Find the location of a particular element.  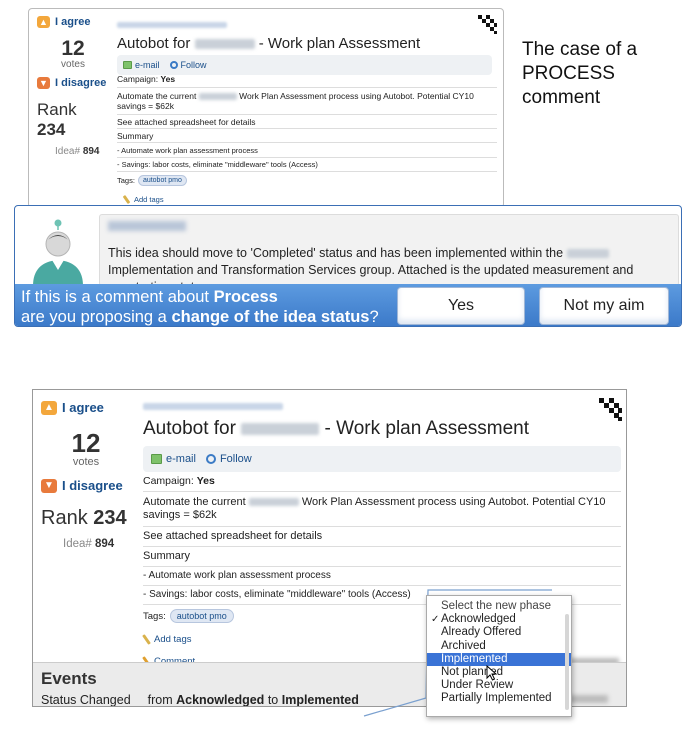

caption-line: The case of a is located at coordinates (580, 49).